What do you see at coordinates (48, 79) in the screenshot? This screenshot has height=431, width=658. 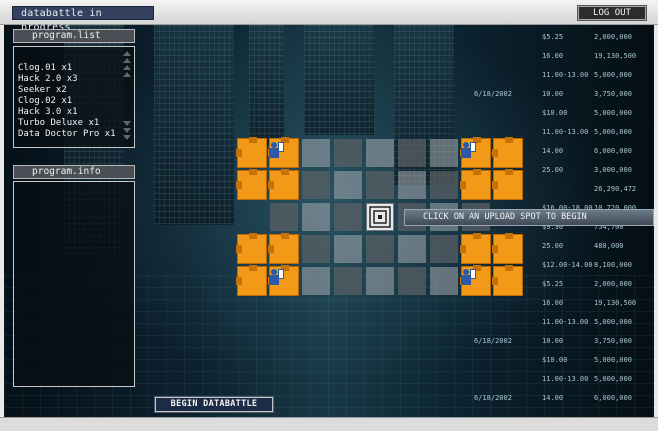 I see `program-item: Hack 2.0 x3` at bounding box center [48, 79].